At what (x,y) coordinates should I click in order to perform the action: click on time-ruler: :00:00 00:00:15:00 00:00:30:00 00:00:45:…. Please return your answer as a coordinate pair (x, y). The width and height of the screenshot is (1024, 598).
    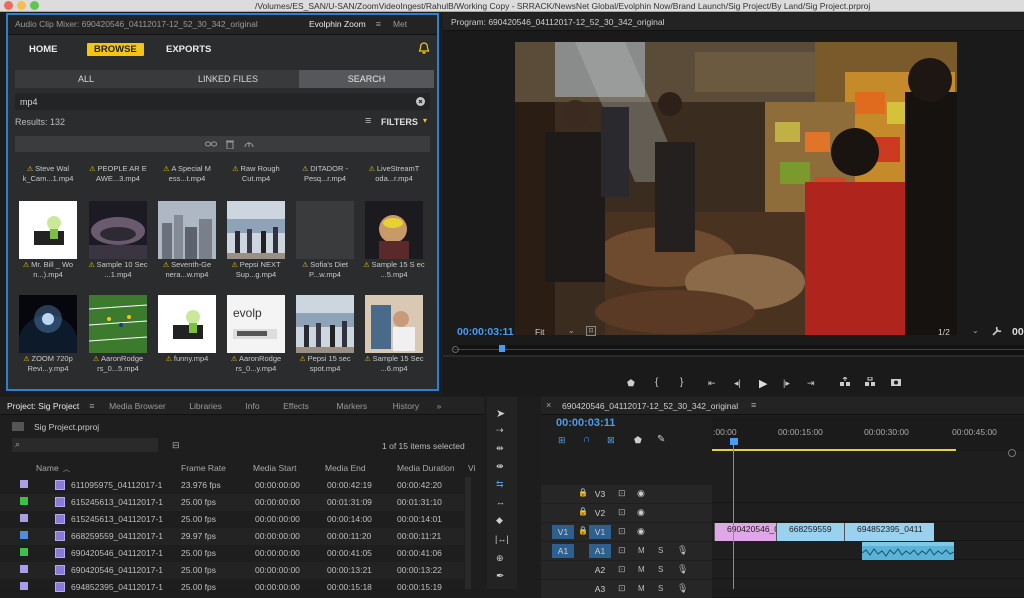
    Looking at the image, I should click on (868, 434).